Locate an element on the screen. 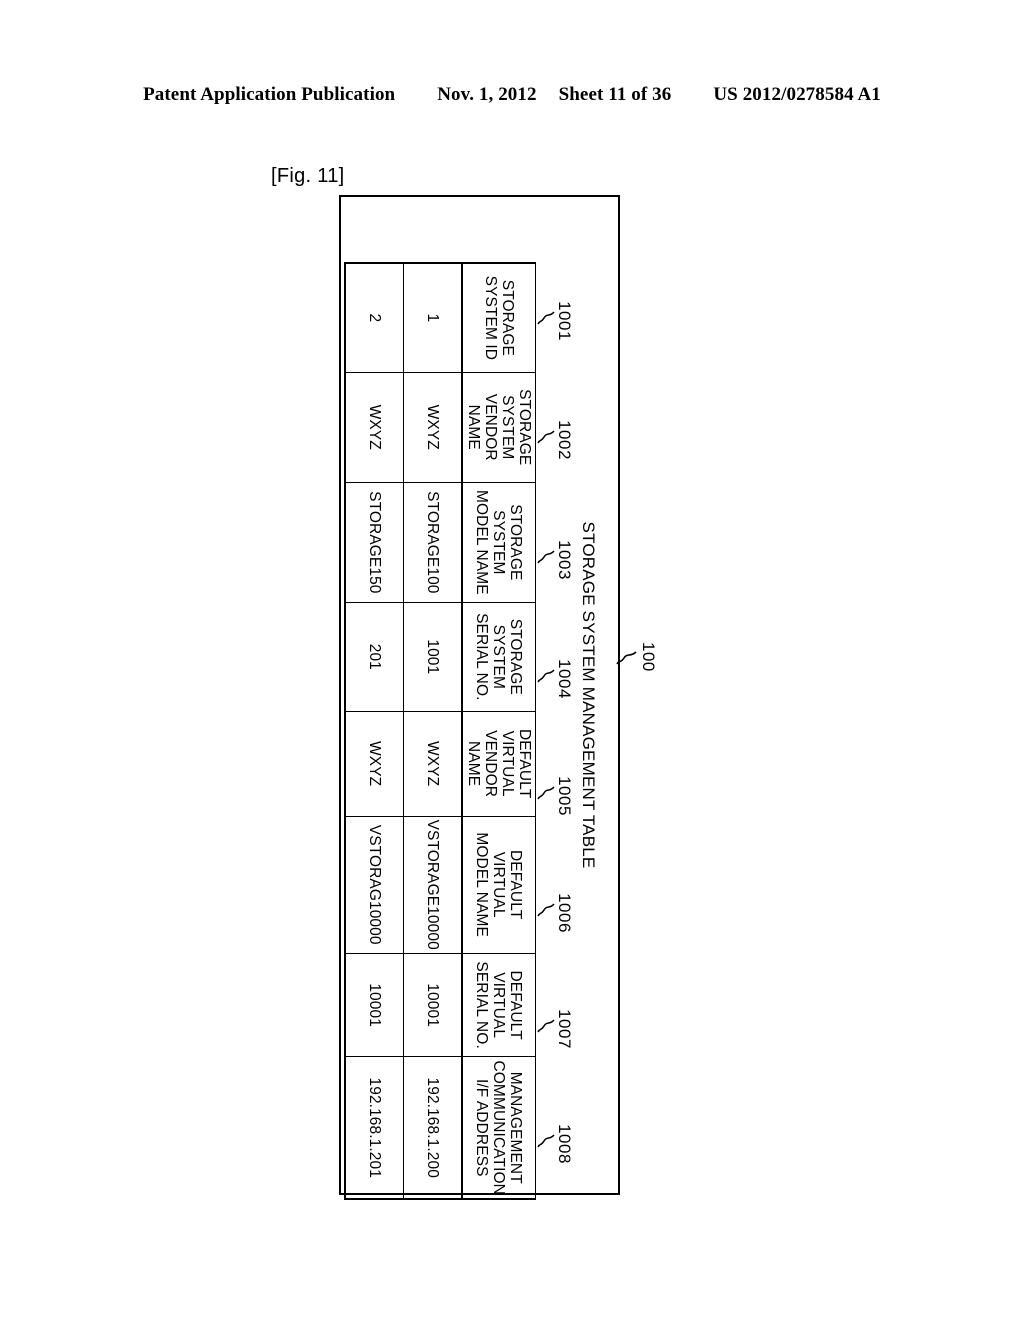  publication-date: Nov. 1, 2012 is located at coordinates (487, 94).